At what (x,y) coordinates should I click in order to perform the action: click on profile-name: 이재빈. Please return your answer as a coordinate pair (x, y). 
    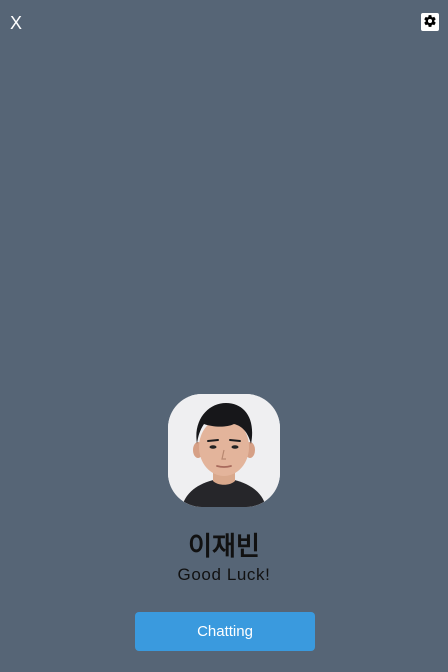
    Looking at the image, I should click on (224, 547).